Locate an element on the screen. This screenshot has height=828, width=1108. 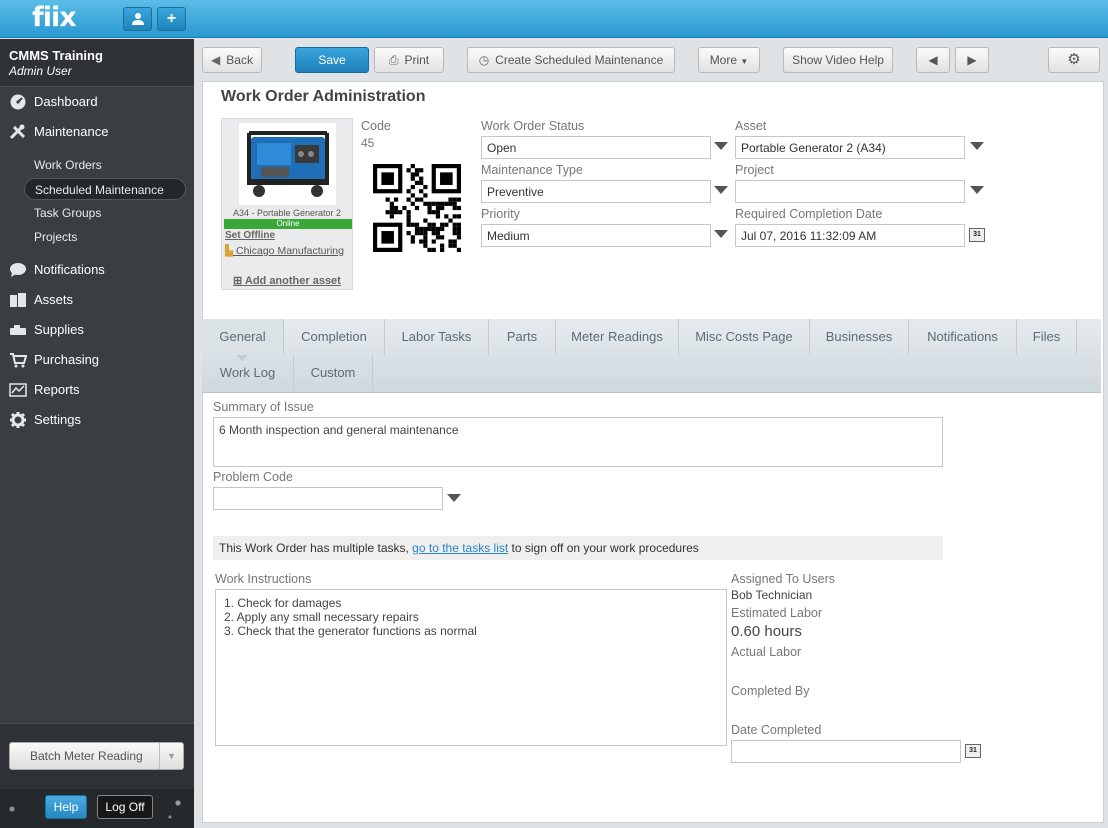
set-offline-link: Set Offline is located at coordinates (250, 235).